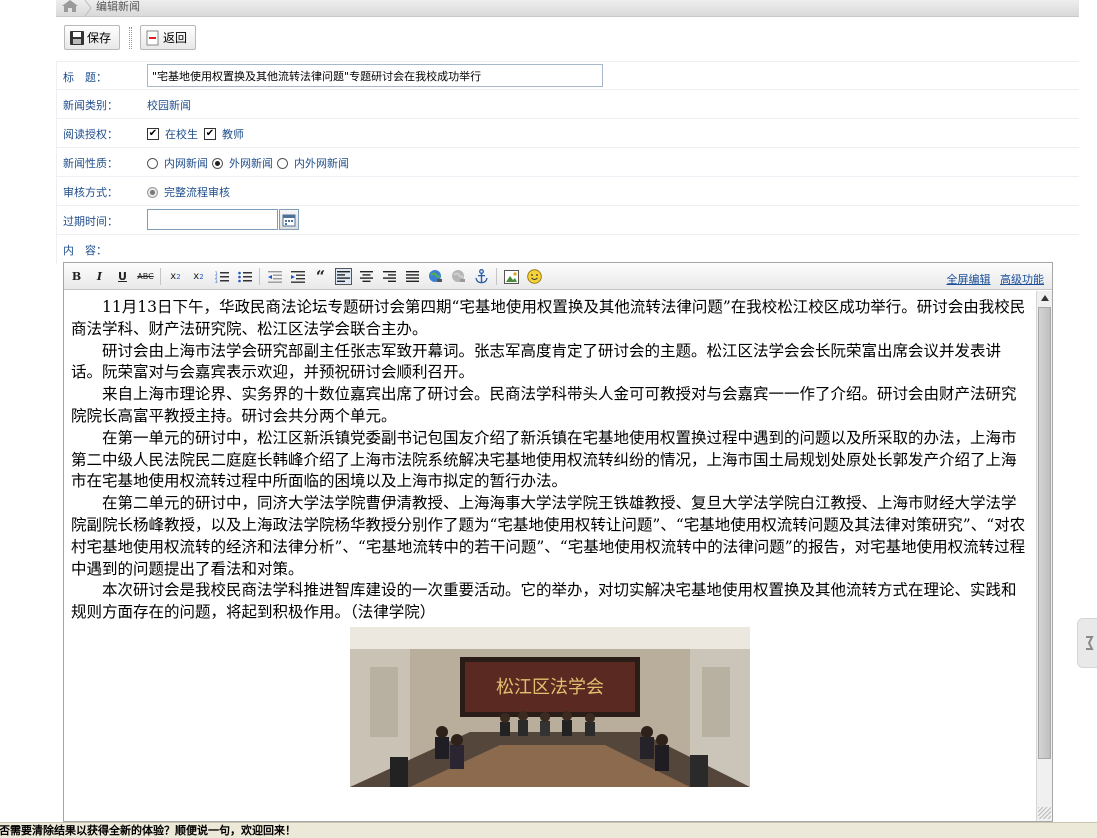 The image size is (1097, 838). Describe the element at coordinates (481, 276) in the screenshot. I see `anchor-icon` at that location.